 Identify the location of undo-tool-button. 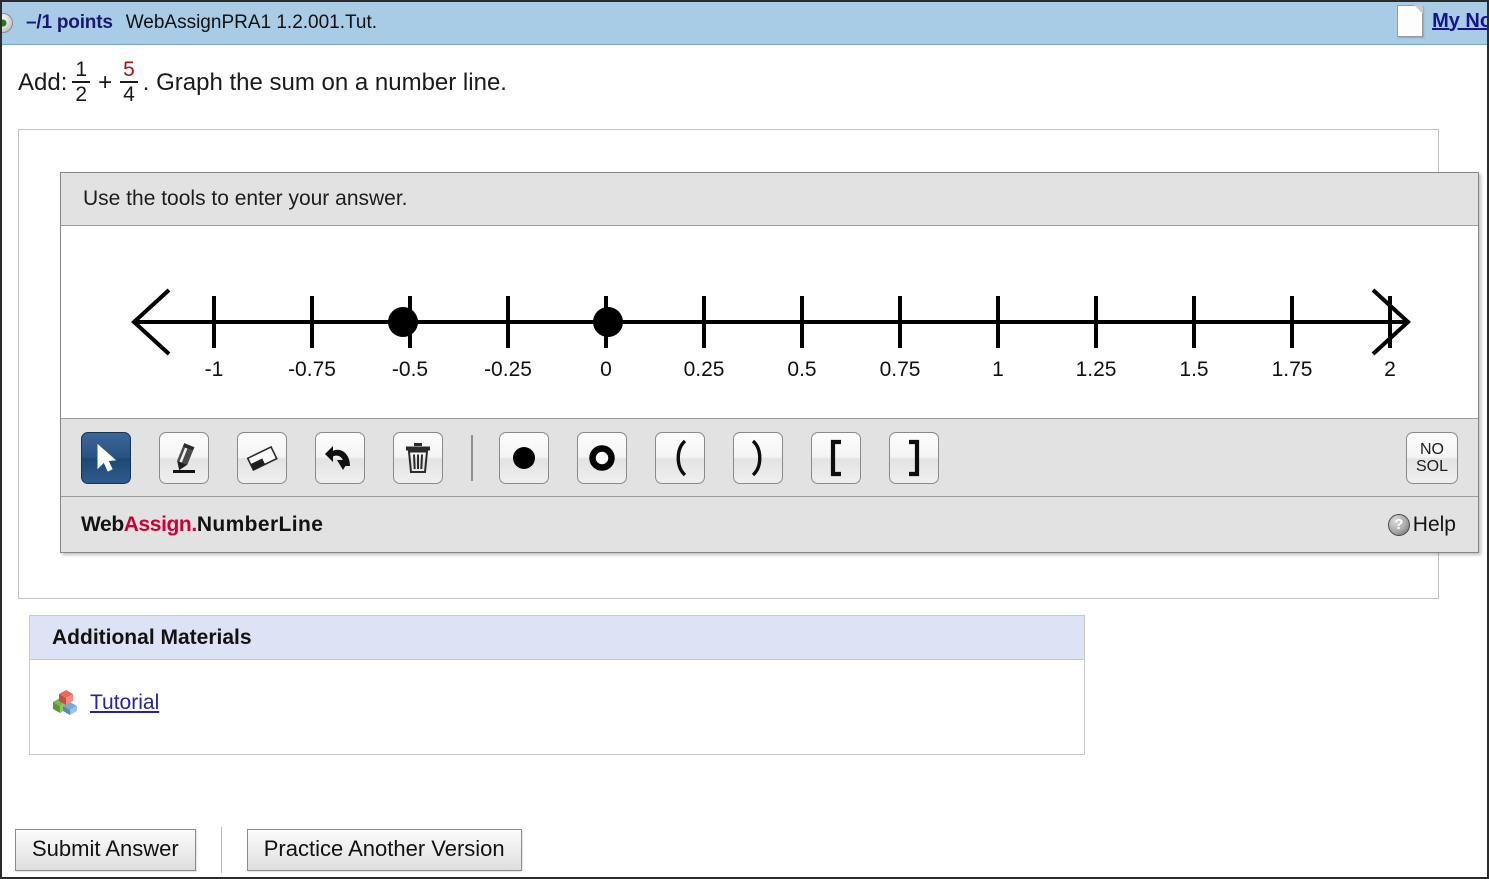
(340, 457).